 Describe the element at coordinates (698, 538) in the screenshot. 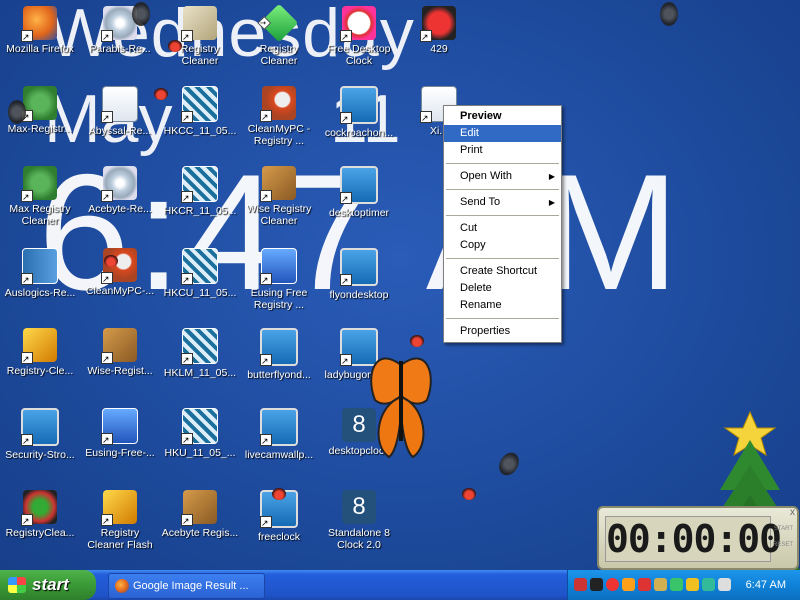

I see `timer-widget: 00:00:00 x START RESET` at that location.